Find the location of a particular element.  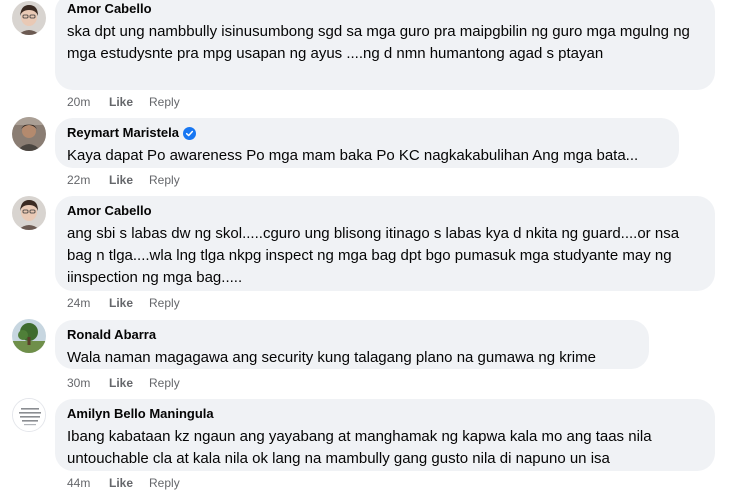

comment-author: Ronald Abarra is located at coordinates (111, 335).